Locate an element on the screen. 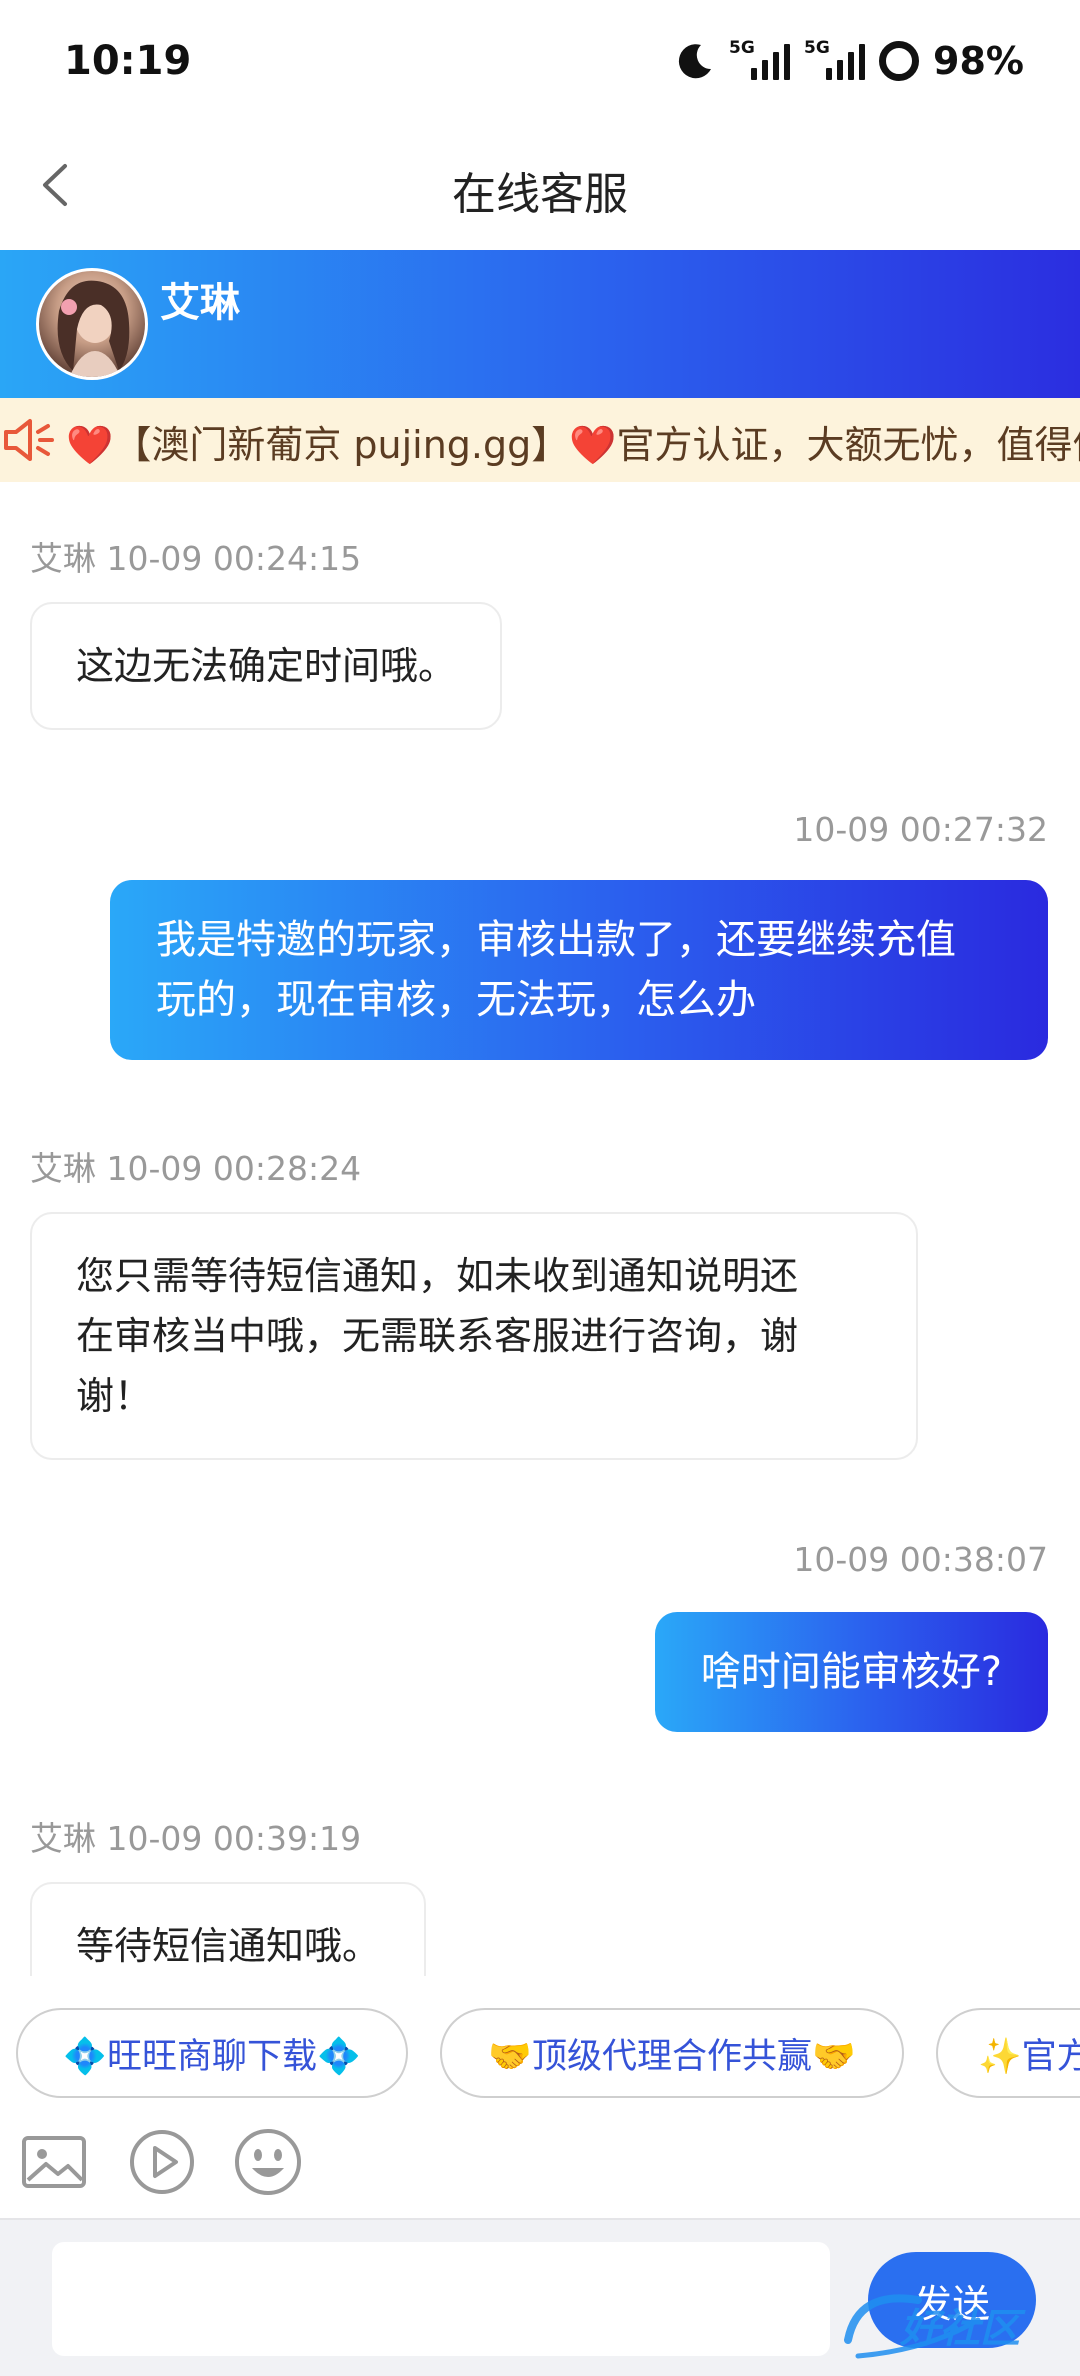 The image size is (1080, 2376). message-text: 啥时间能审核好? is located at coordinates (851, 1672).